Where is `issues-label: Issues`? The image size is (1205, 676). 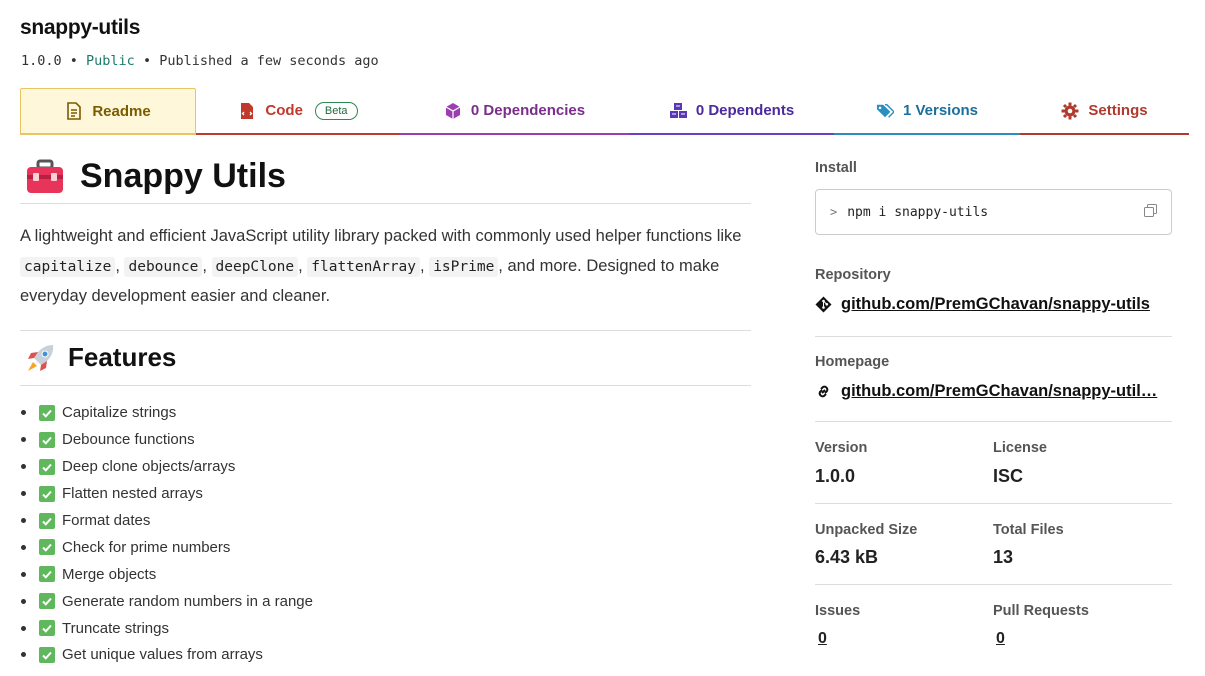 issues-label: Issues is located at coordinates (838, 611).